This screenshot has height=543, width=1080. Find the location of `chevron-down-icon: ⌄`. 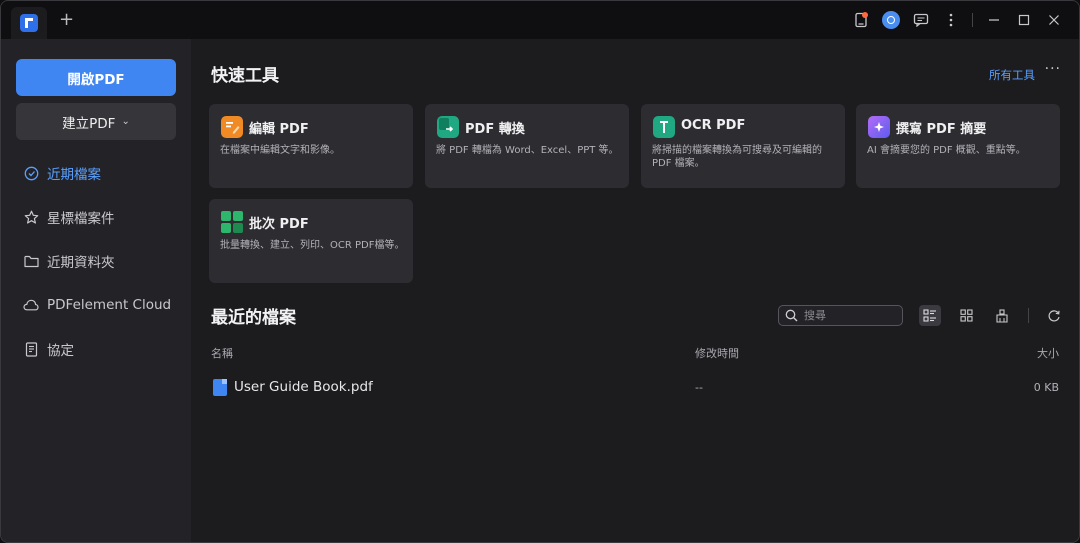

chevron-down-icon: ⌄ is located at coordinates (125, 121).